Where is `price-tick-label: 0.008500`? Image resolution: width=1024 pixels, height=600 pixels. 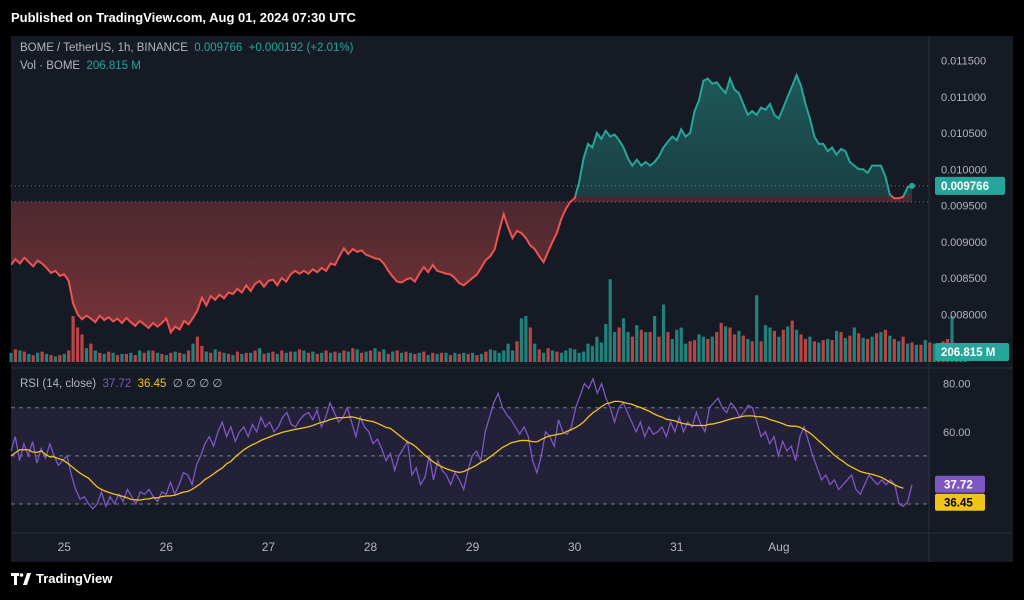
price-tick-label: 0.008500 is located at coordinates (964, 279).